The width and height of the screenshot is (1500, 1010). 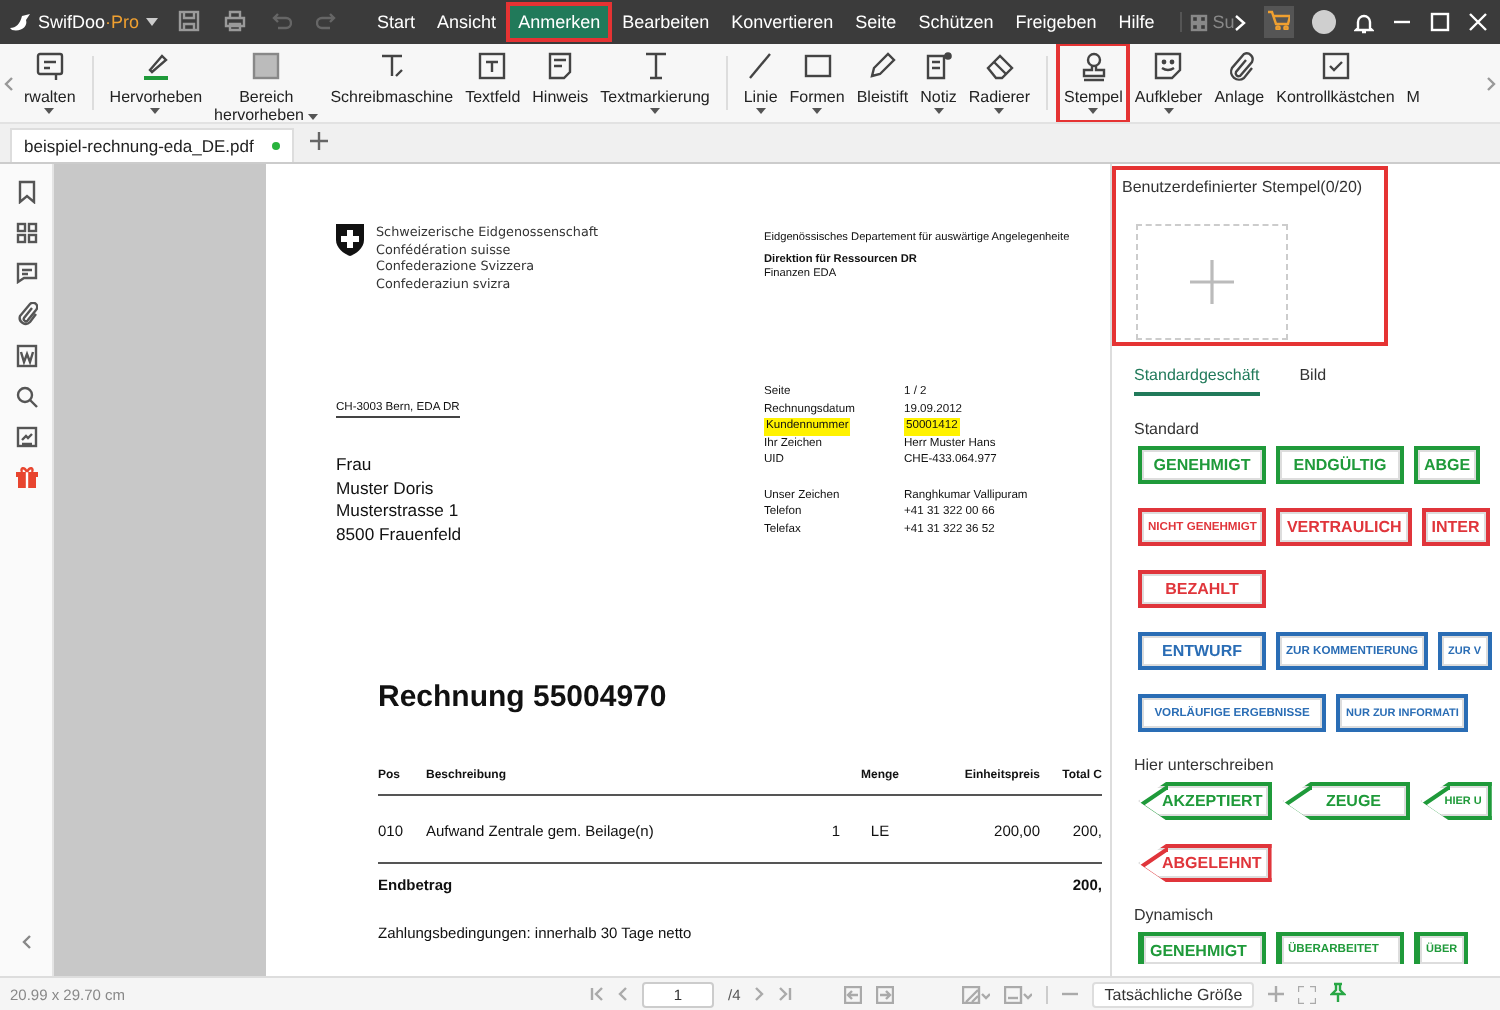 What do you see at coordinates (956, 22) in the screenshot?
I see `menu-tab: Schützen` at bounding box center [956, 22].